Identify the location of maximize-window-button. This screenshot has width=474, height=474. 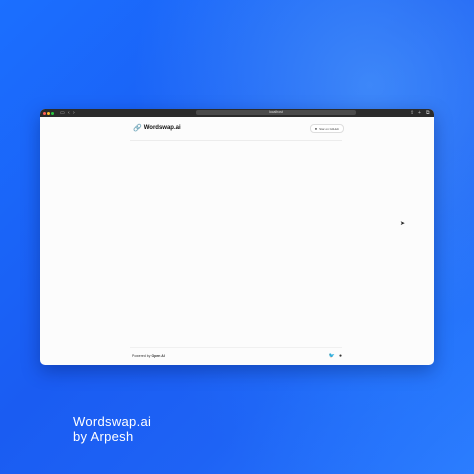
(52, 113).